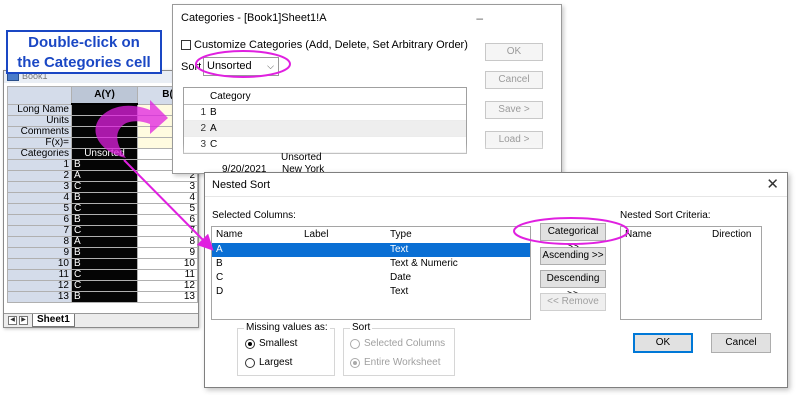  I want to click on row-header: 3, so click(39, 186).